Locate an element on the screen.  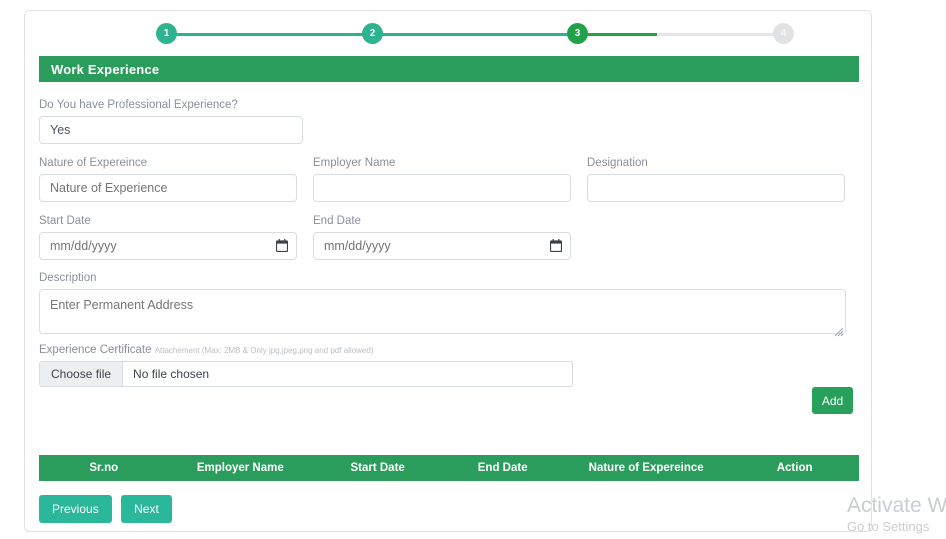
end-date-input is located at coordinates (442, 246).